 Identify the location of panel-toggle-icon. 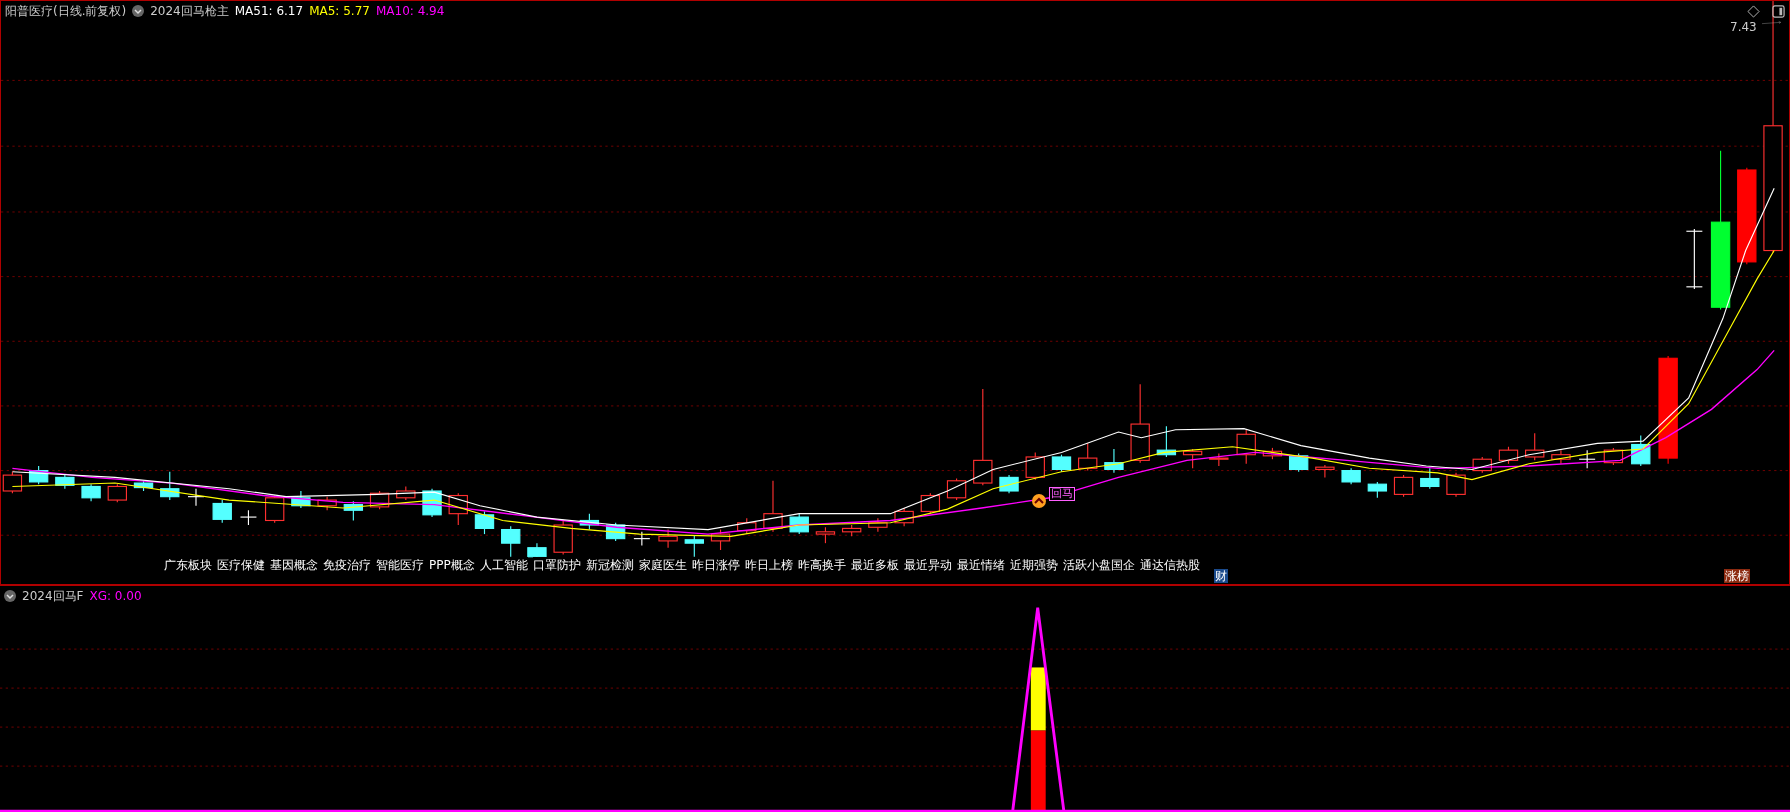
(1778, 11).